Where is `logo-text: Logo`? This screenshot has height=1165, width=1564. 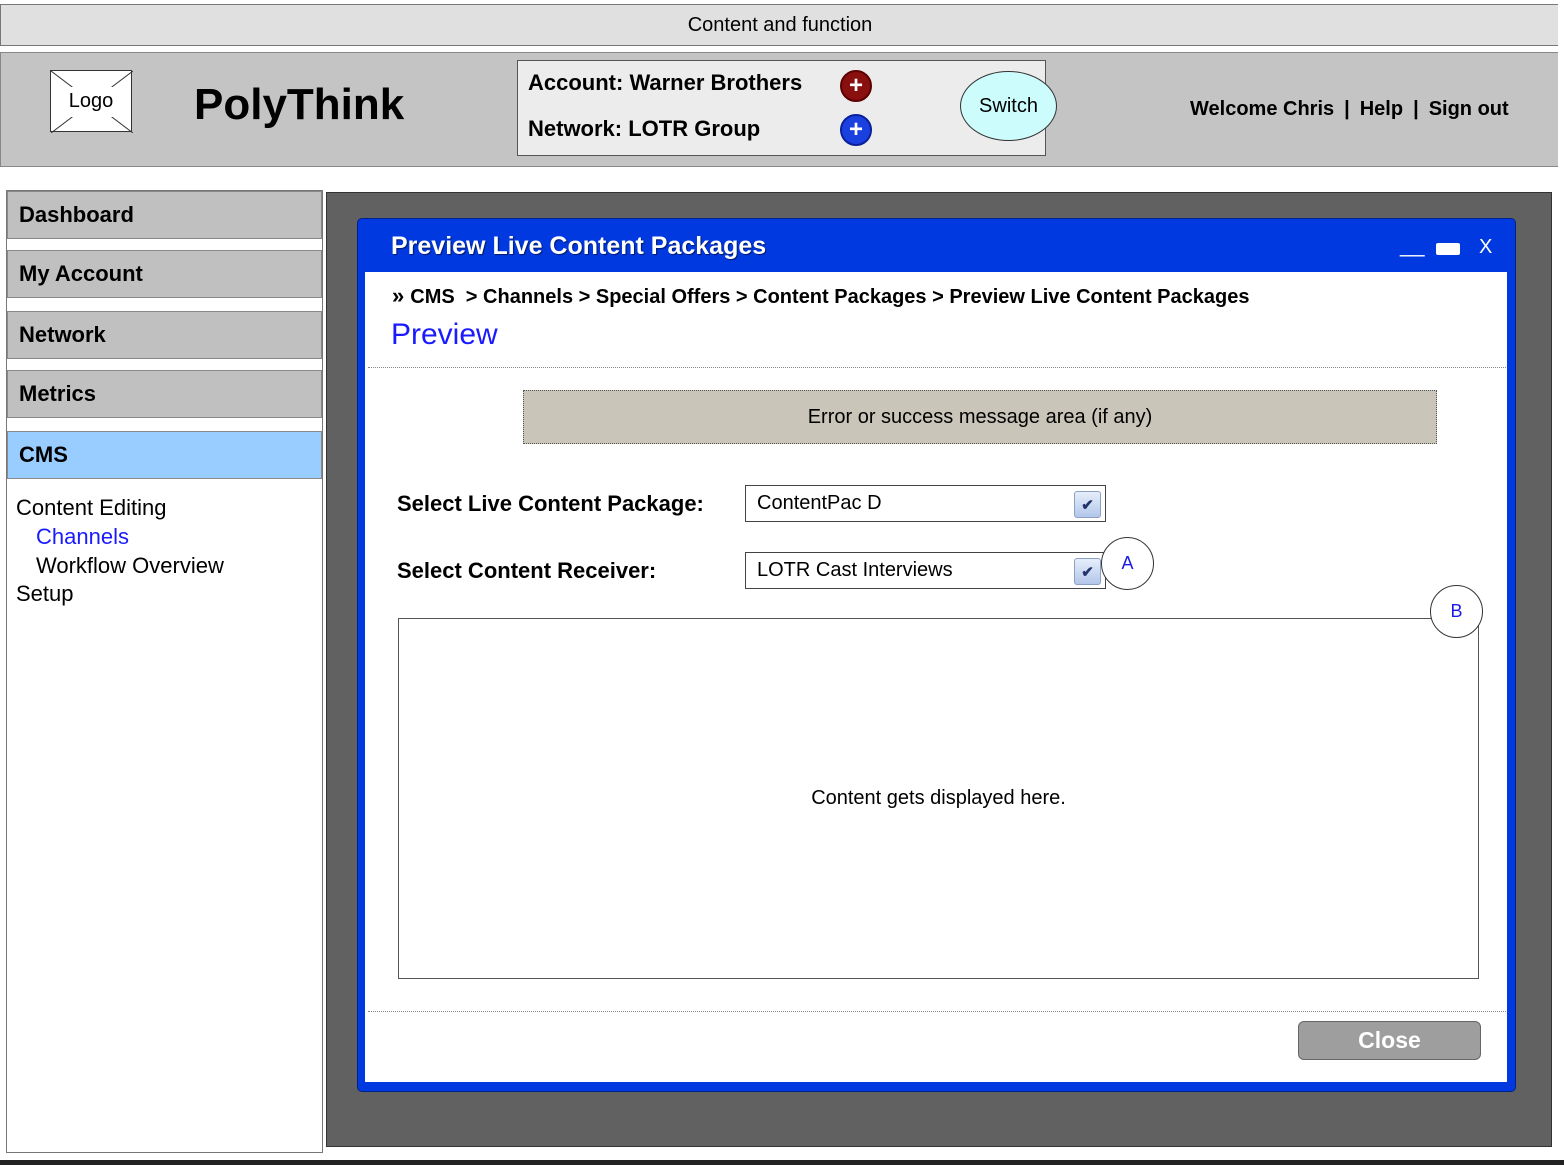 logo-text: Logo is located at coordinates (91, 100).